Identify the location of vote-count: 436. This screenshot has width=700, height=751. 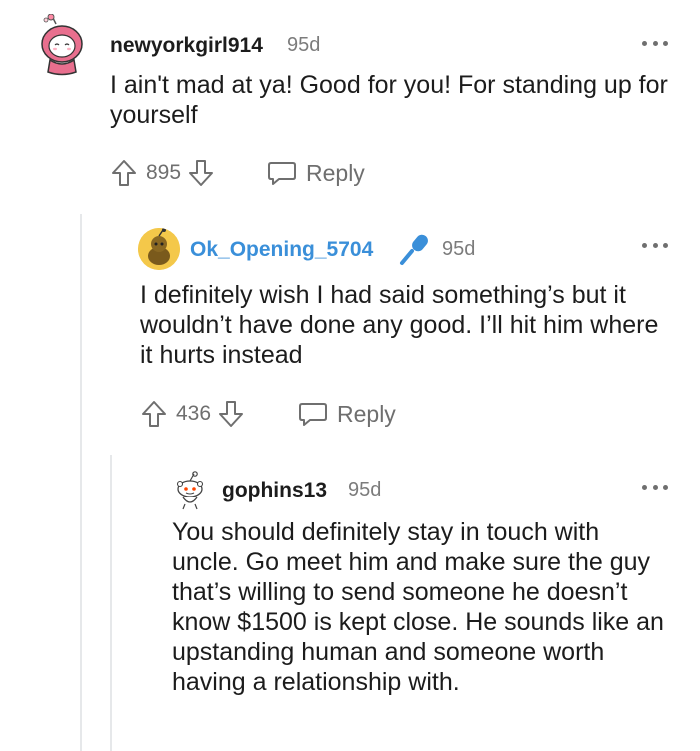
(194, 413).